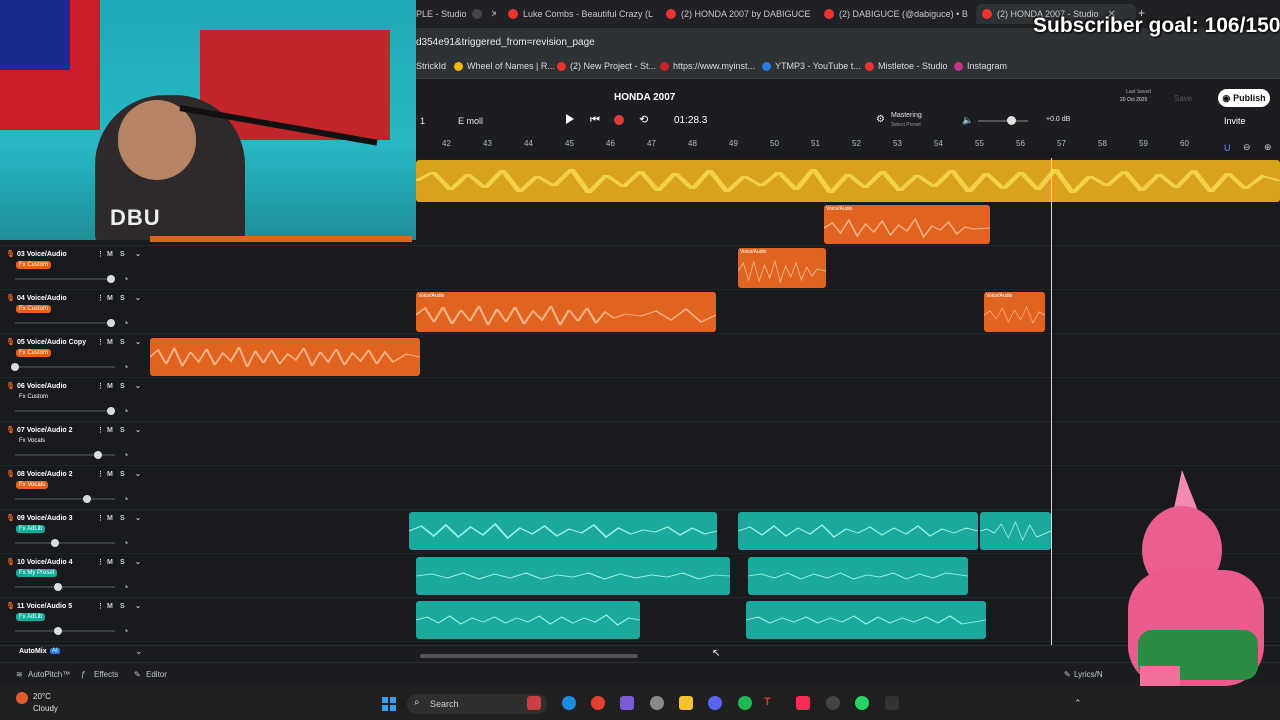 Image resolution: width=1280 pixels, height=720 pixels. I want to click on mastering-preset: Select Preset, so click(906, 125).